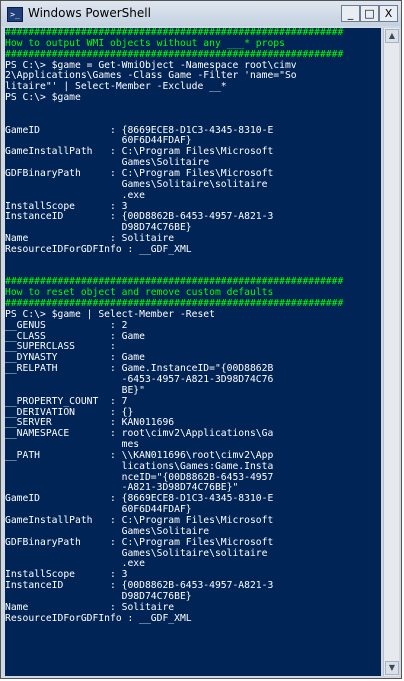 The height and width of the screenshot is (681, 404). I want to click on minimize-button: _, so click(350, 13).